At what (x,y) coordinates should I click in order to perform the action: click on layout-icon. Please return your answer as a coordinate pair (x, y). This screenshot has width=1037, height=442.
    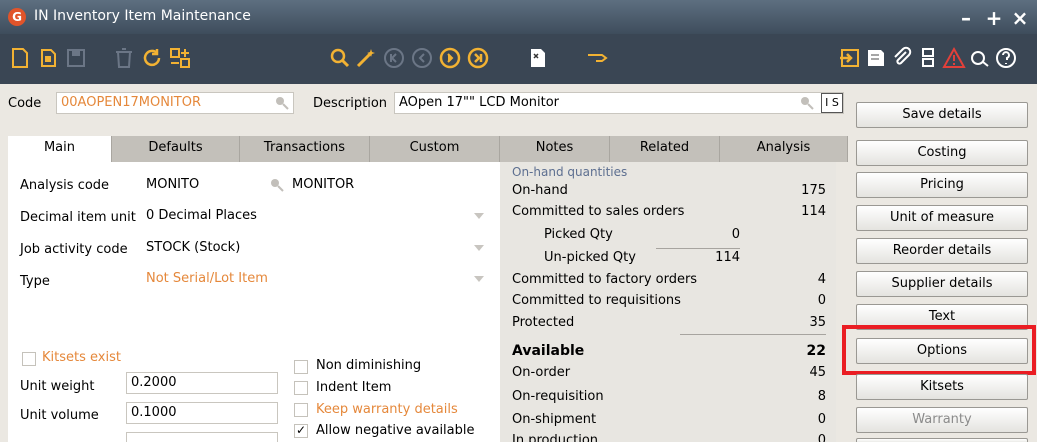
    Looking at the image, I should click on (180, 58).